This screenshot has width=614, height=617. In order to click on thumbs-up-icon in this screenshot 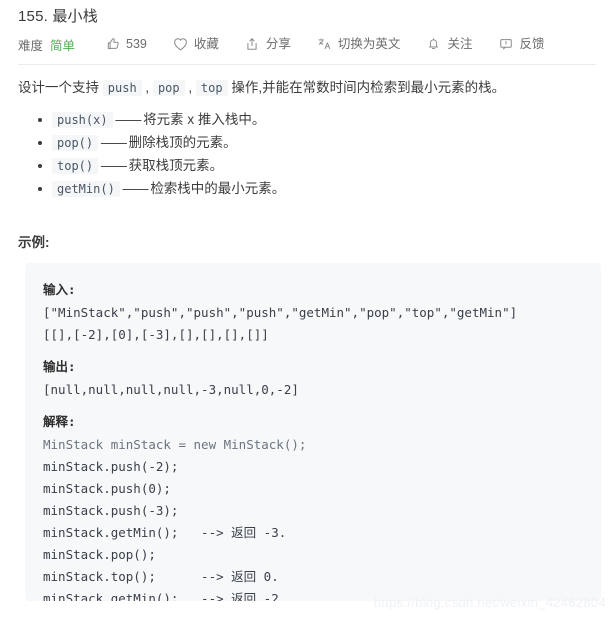, I will do `click(112, 44)`.